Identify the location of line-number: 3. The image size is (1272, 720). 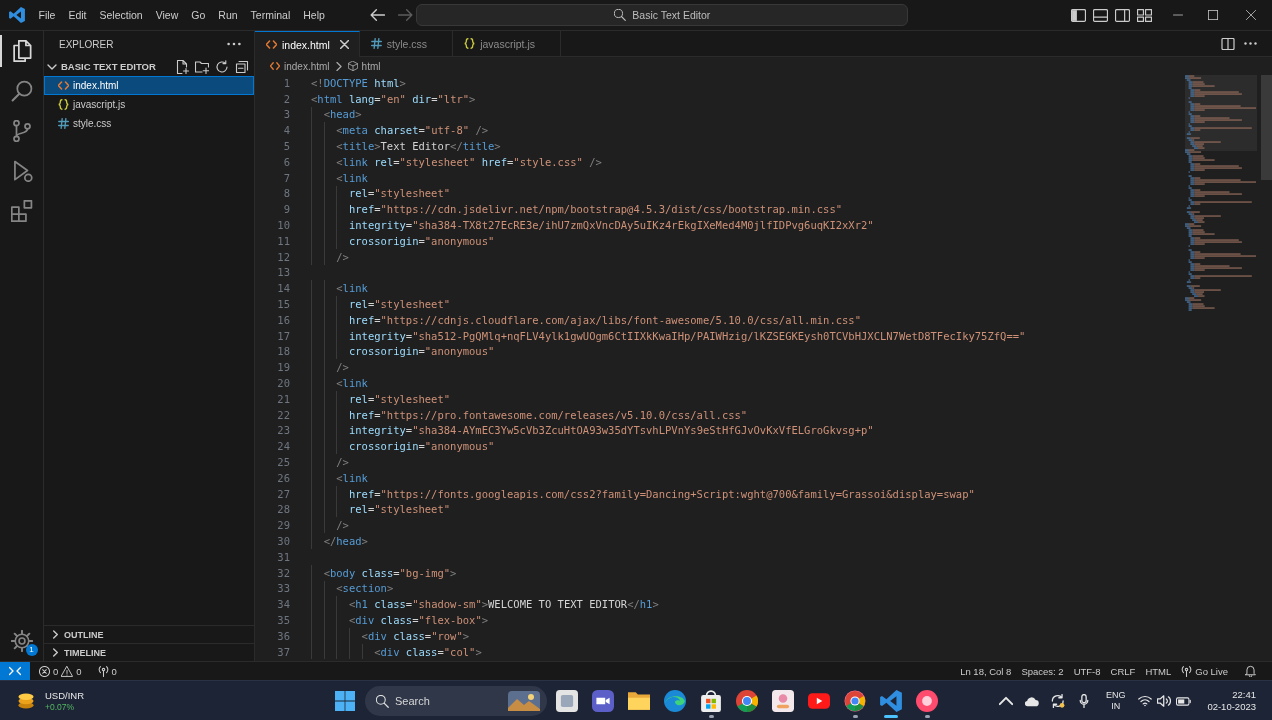
(286, 114).